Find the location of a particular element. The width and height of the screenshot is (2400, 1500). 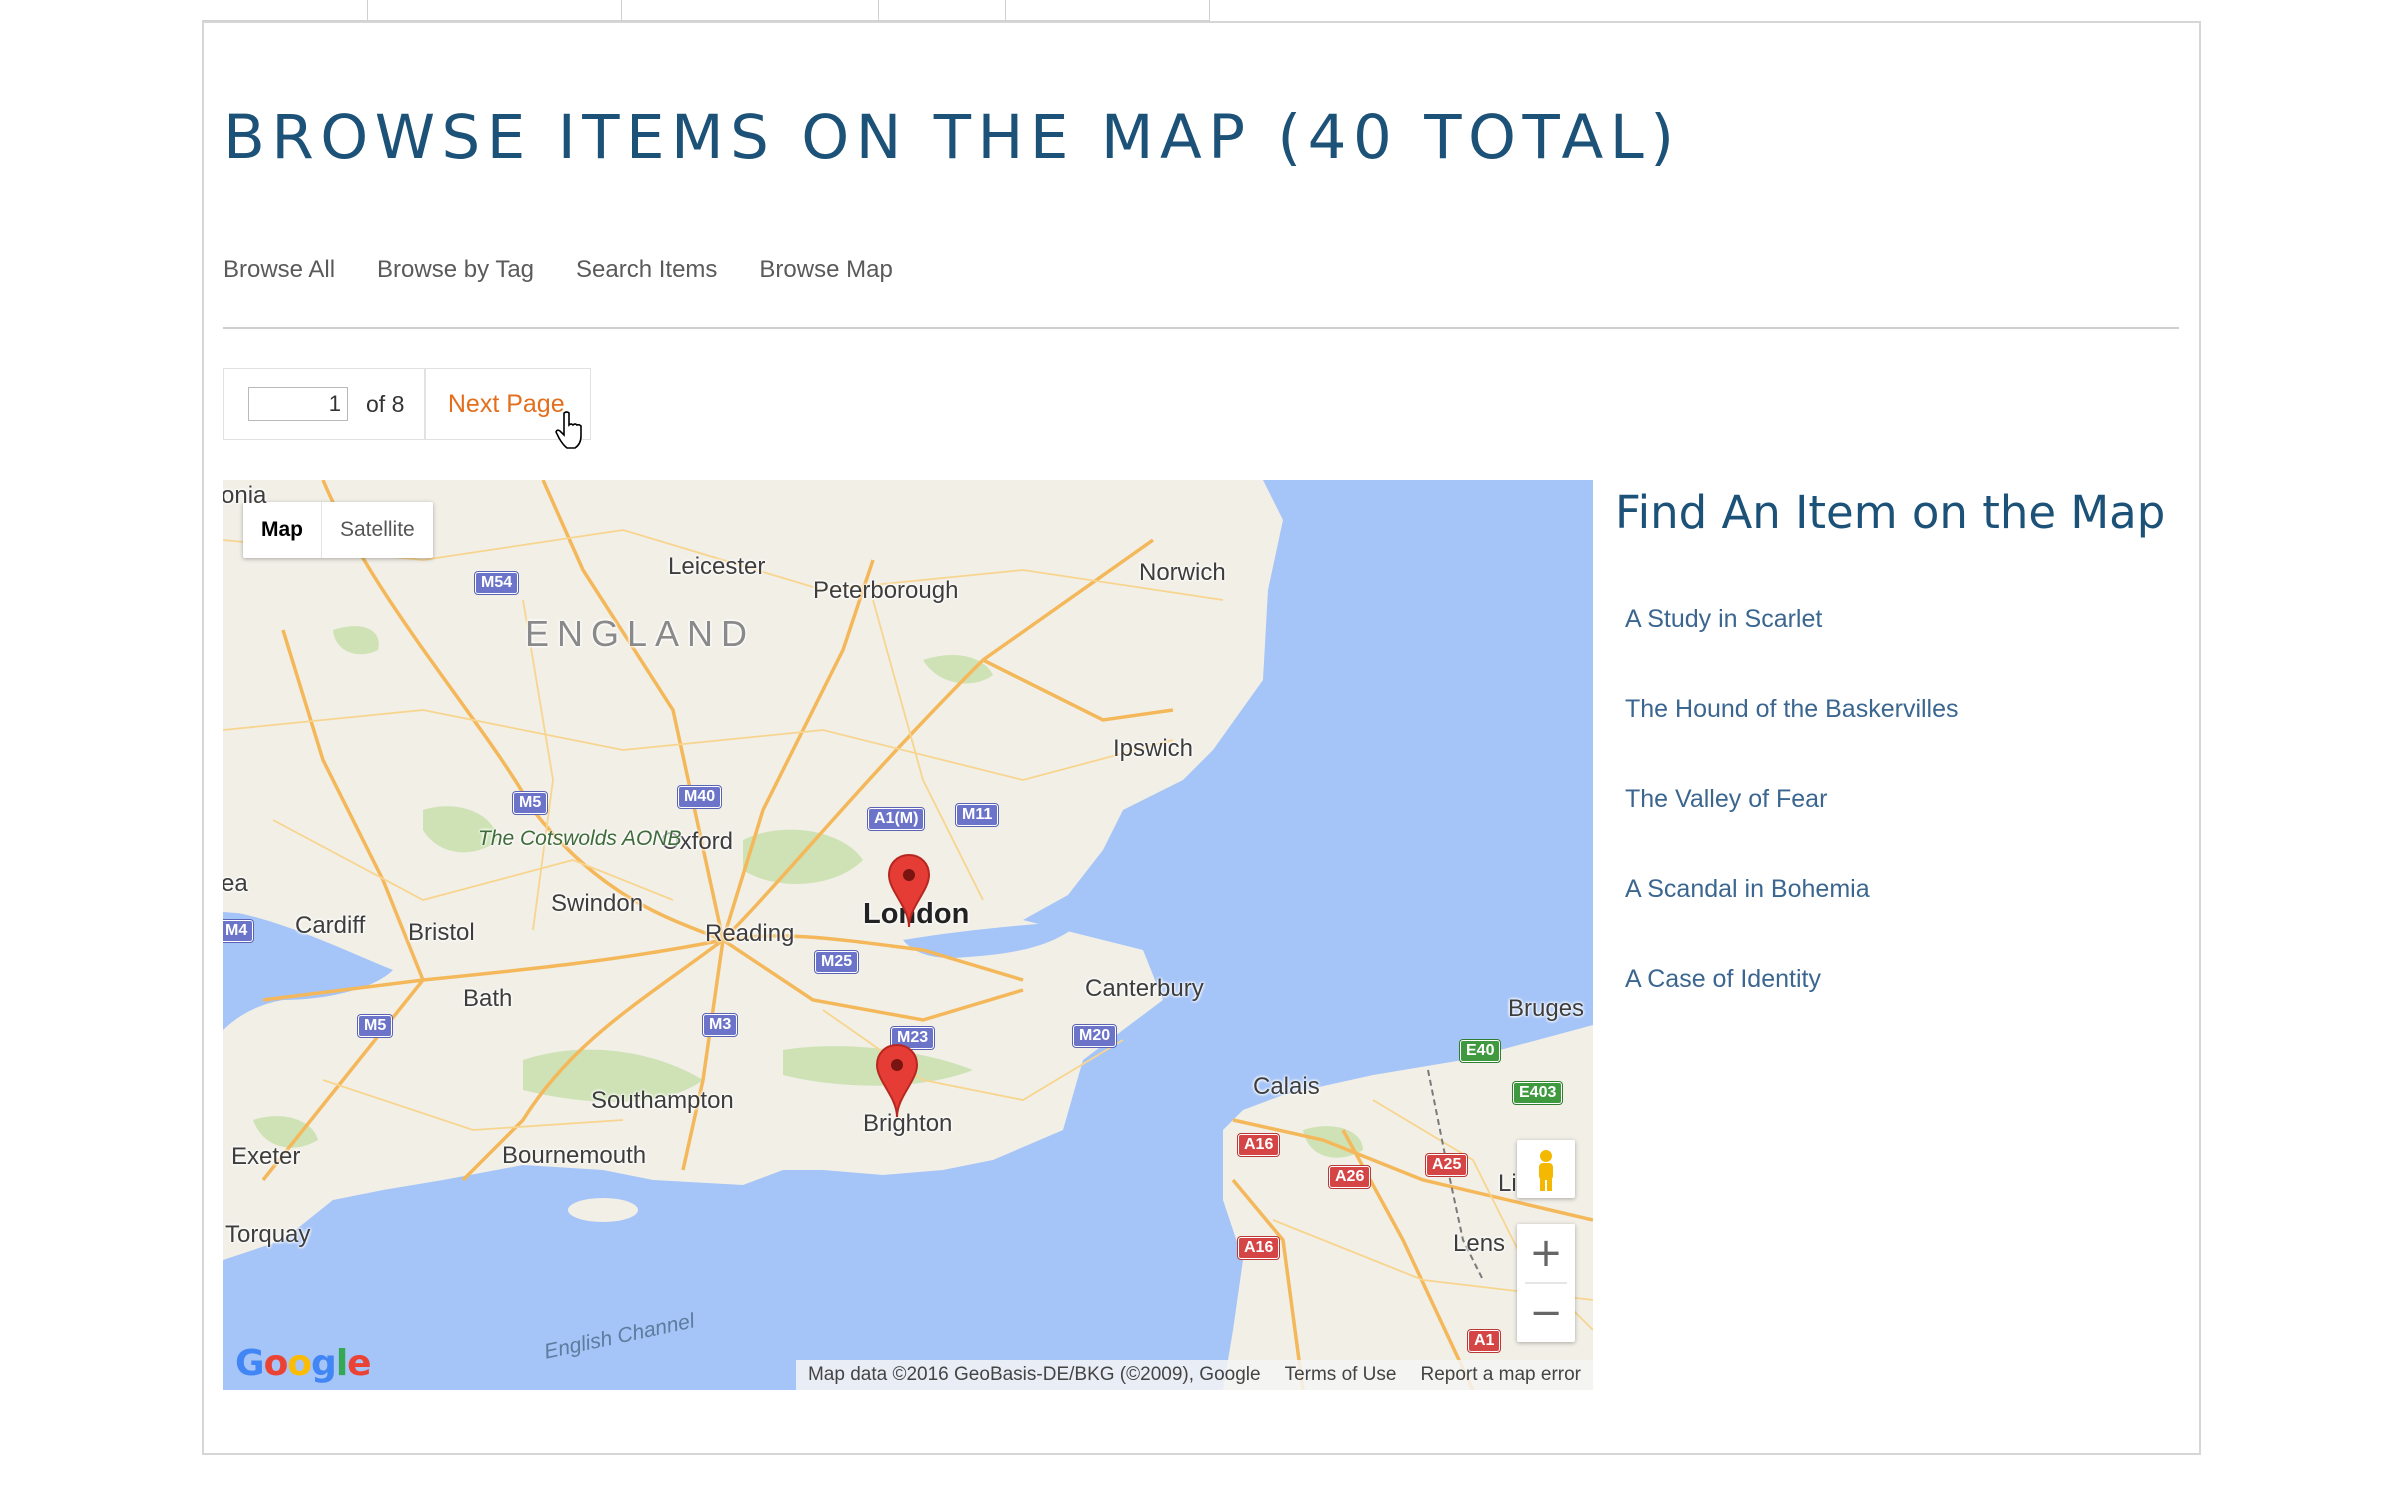

map-label: Bruges is located at coordinates (1546, 1008).